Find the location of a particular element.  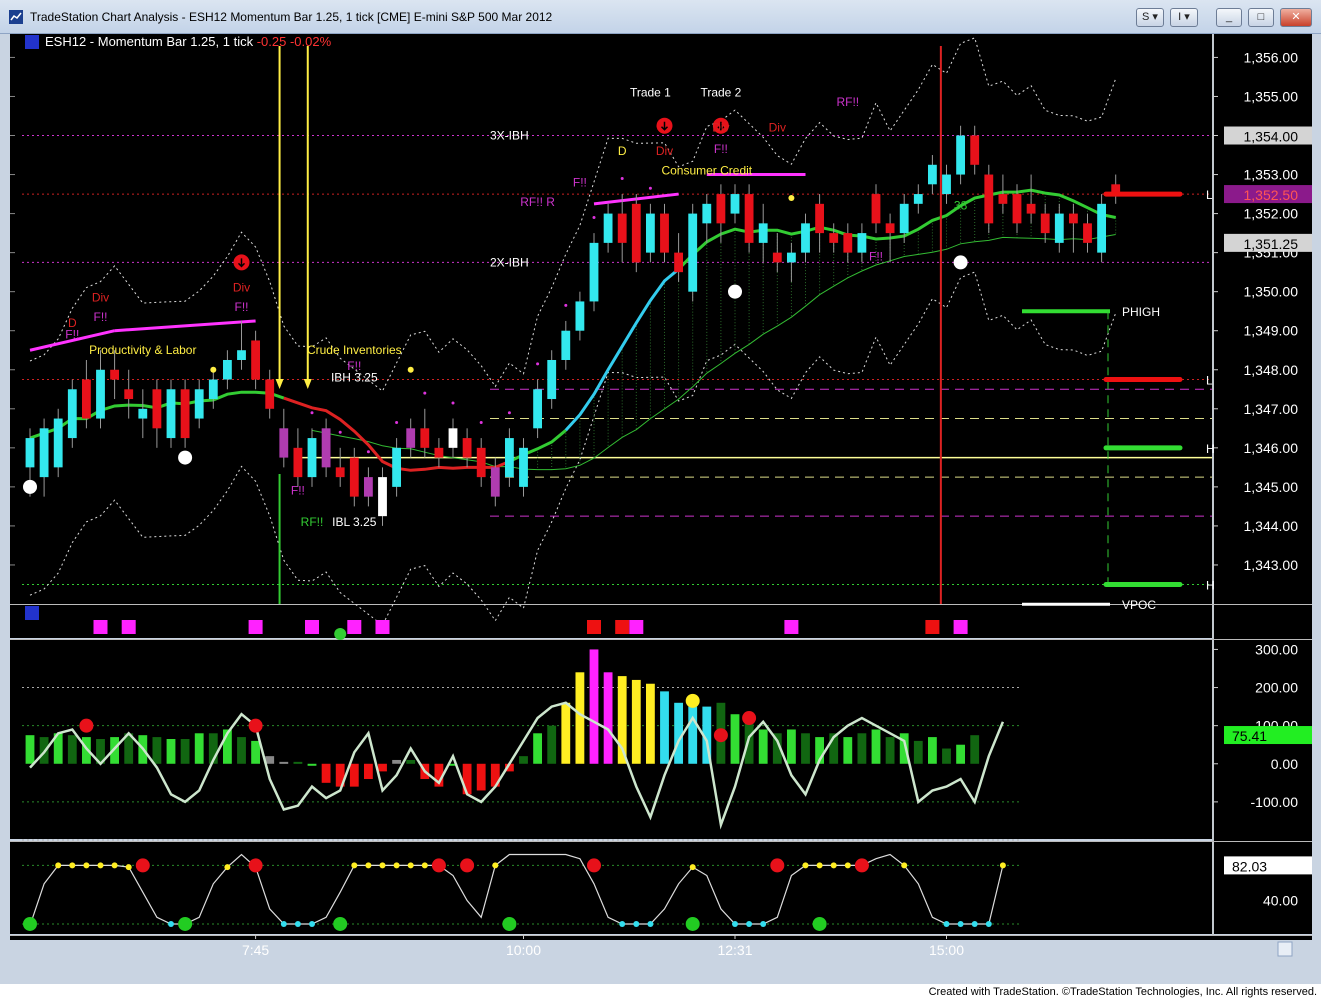

minimize-button: _ is located at coordinates (1229, 17).